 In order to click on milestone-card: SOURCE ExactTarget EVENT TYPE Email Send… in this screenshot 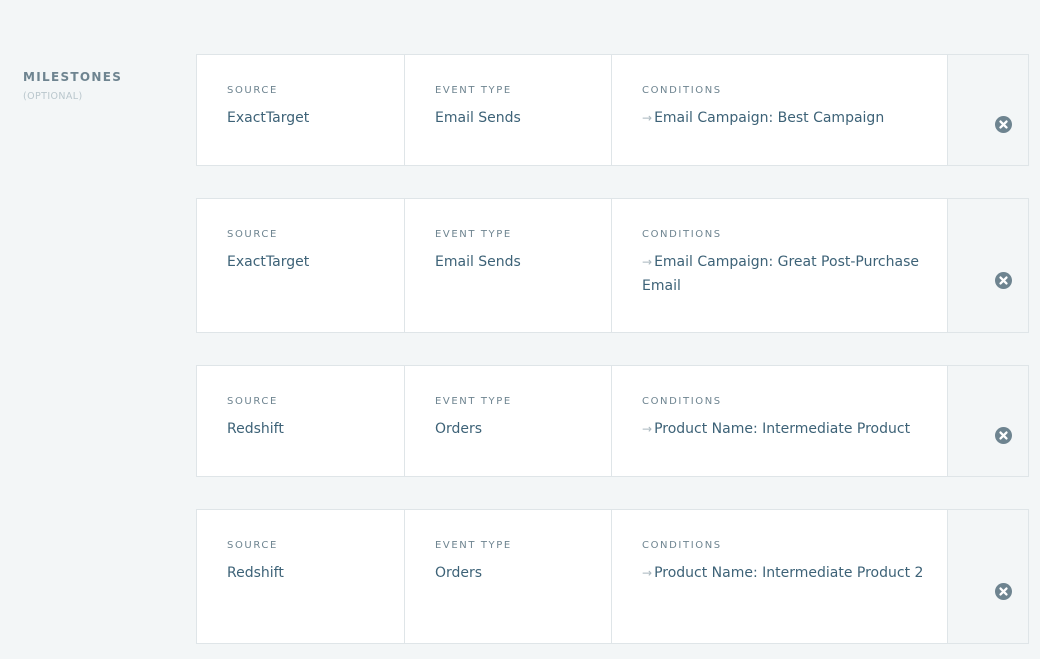, I will do `click(612, 110)`.